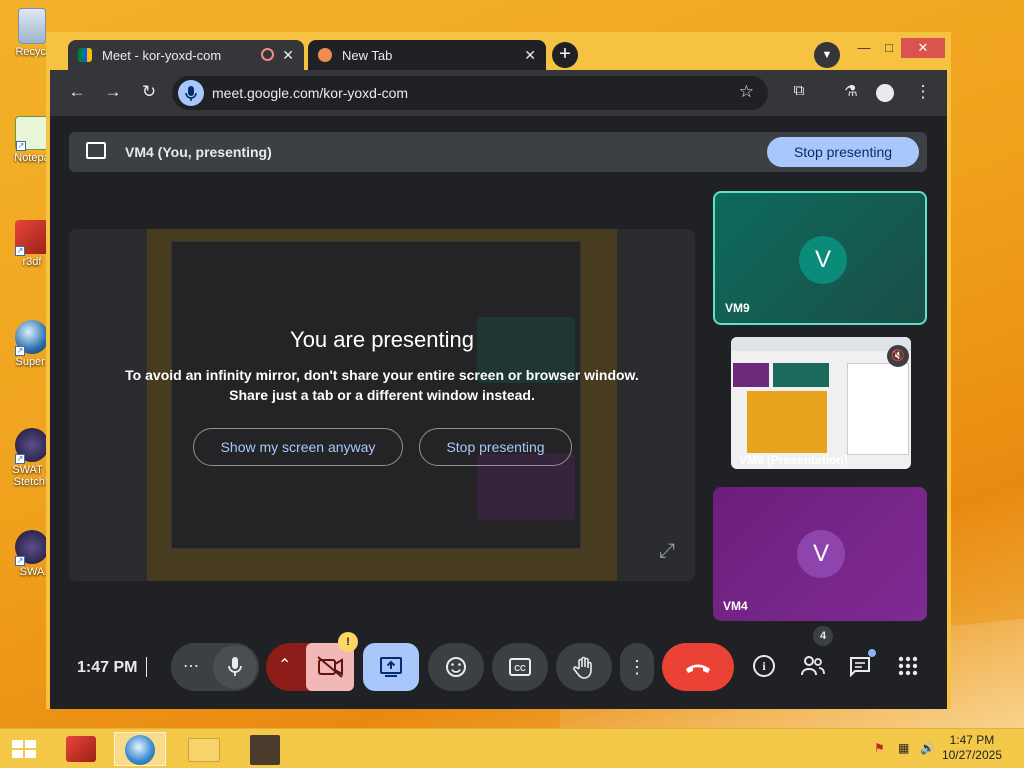 The height and width of the screenshot is (768, 1024). I want to click on participant-tile-vm4: V VM4, so click(820, 554).